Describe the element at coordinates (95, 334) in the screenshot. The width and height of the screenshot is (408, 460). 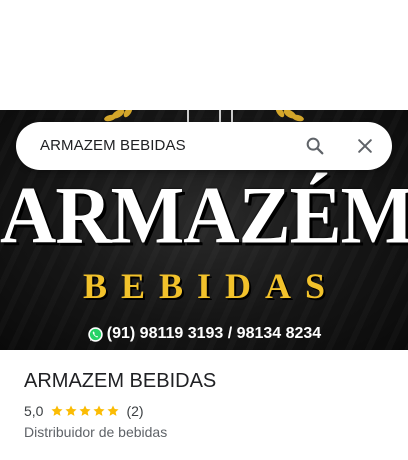
I see `whatsapp-icon` at that location.